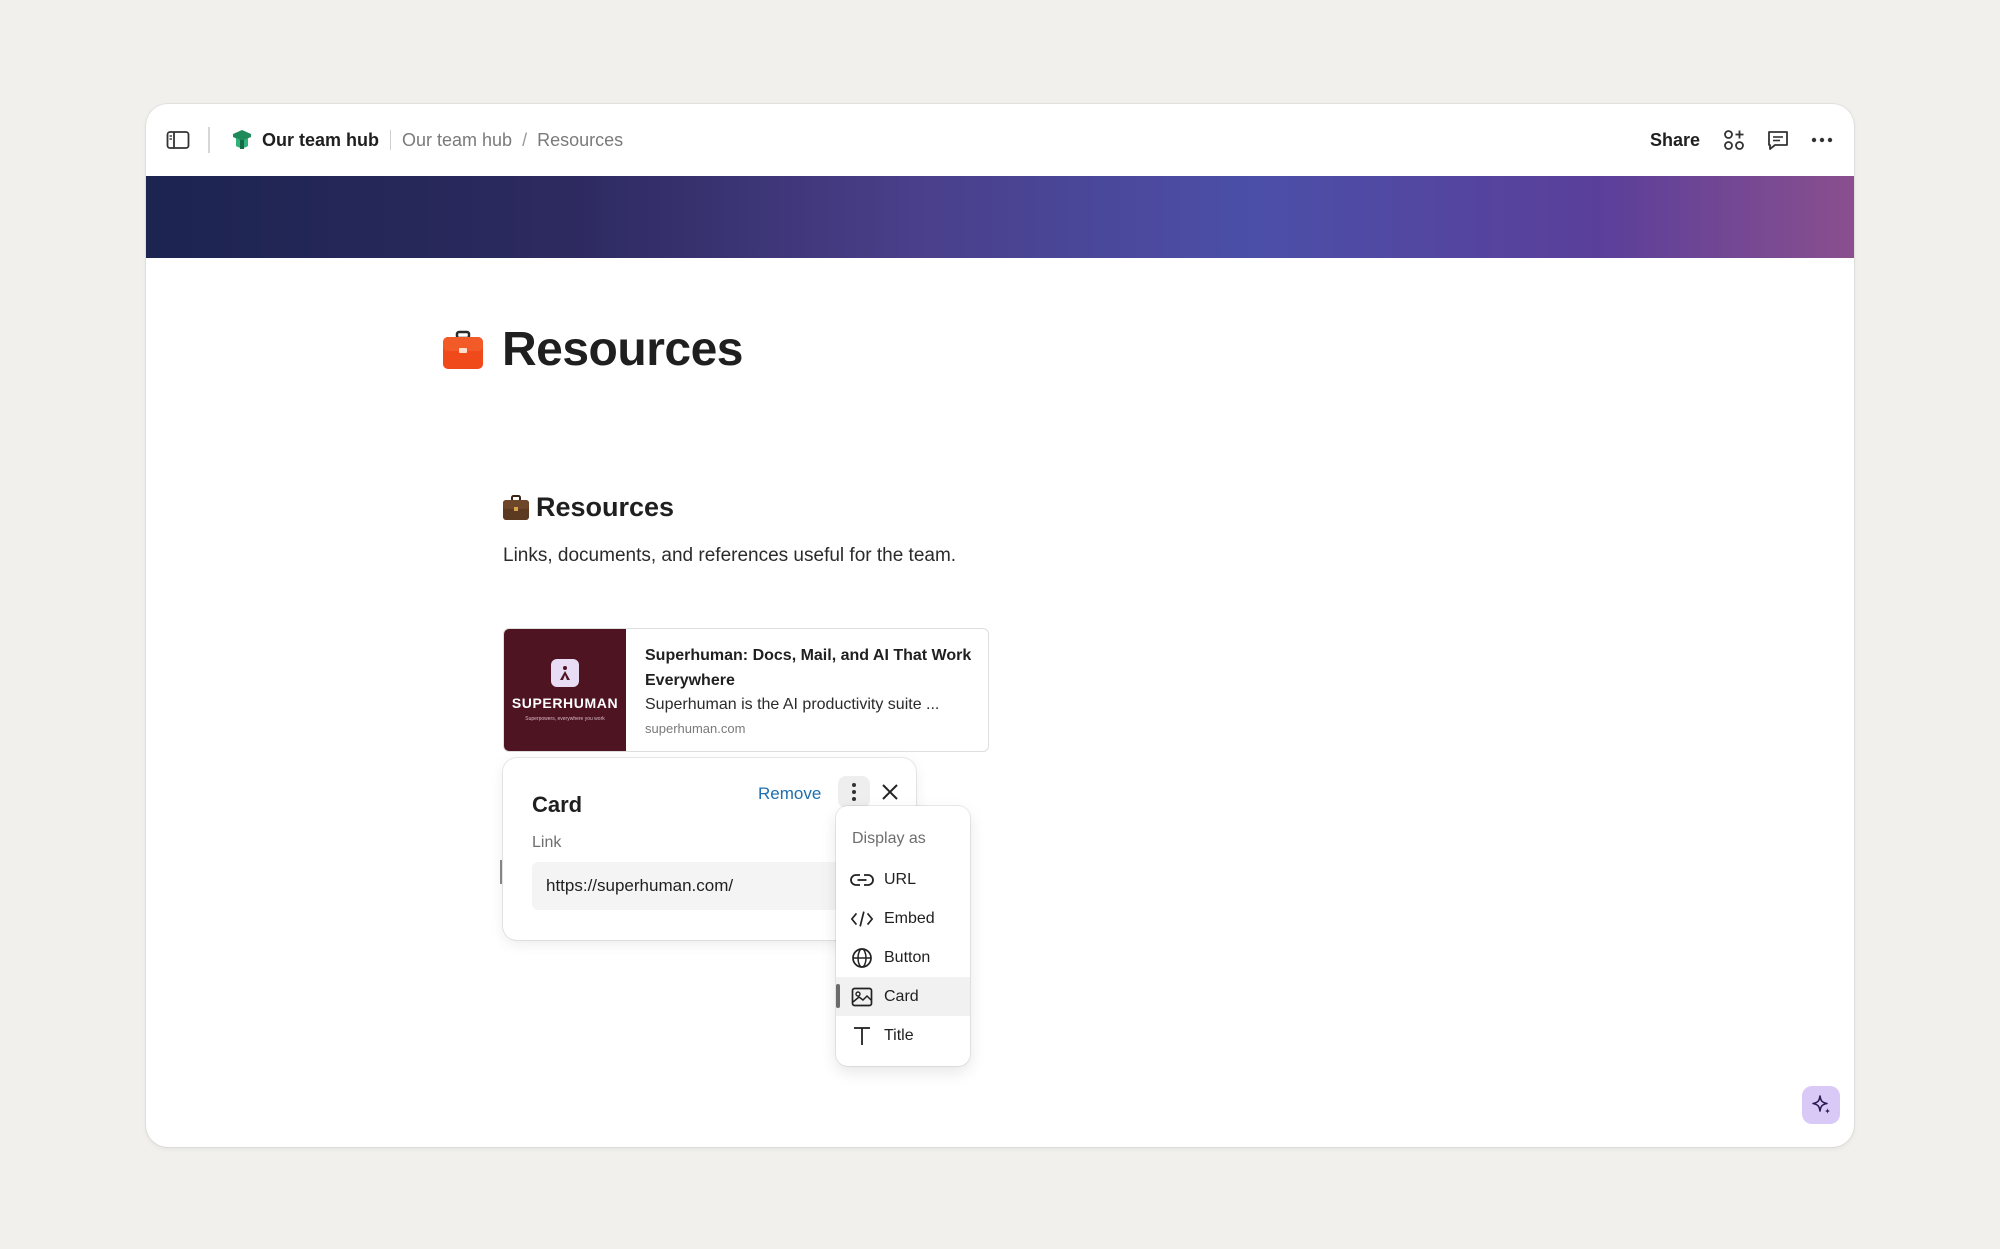 The image size is (2000, 1249). What do you see at coordinates (789, 794) in the screenshot?
I see `remove-link-button: Remove` at bounding box center [789, 794].